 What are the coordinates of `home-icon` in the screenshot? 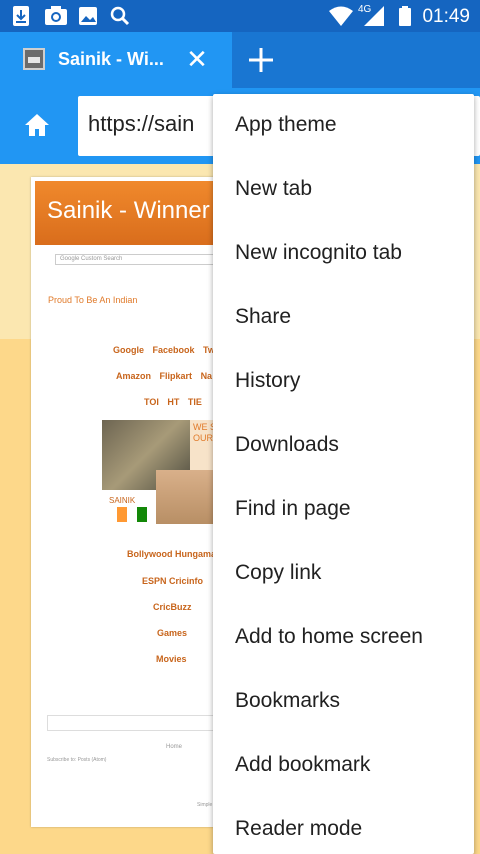 It's located at (37, 125).